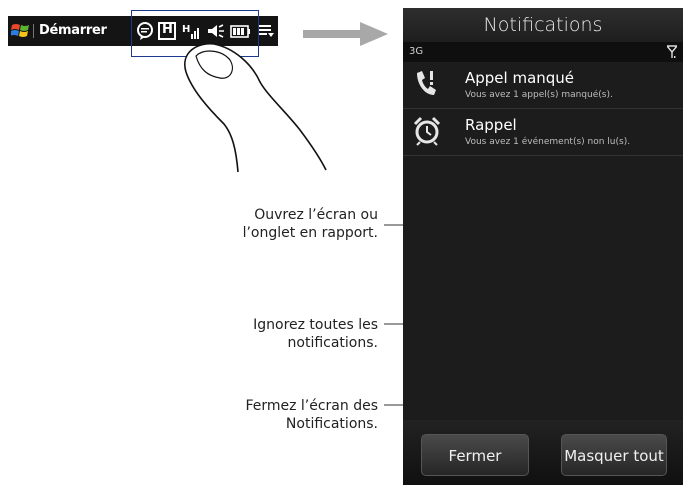  Describe the element at coordinates (427, 131) in the screenshot. I see `alarm-clock-icon` at that location.